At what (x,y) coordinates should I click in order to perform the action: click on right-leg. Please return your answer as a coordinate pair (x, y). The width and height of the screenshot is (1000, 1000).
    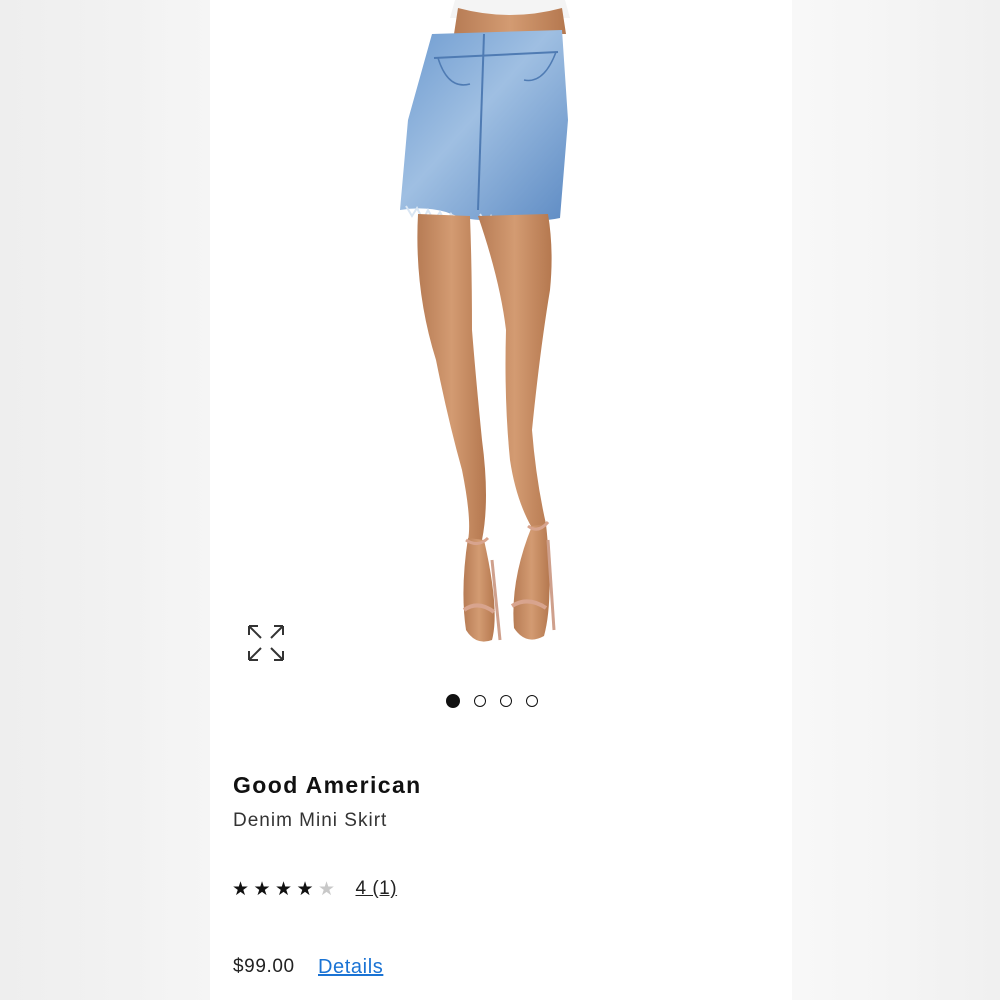
    Looking at the image, I should click on (515, 371).